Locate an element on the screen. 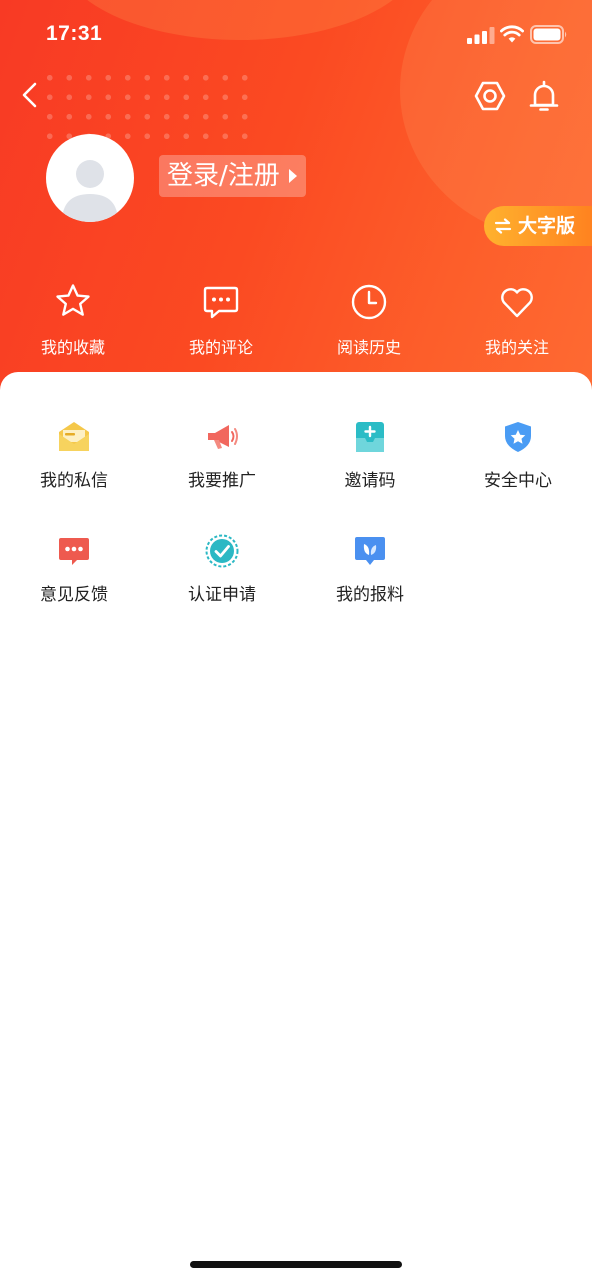 The image size is (592, 1280). login-register-button: 登录/注册 is located at coordinates (232, 176).